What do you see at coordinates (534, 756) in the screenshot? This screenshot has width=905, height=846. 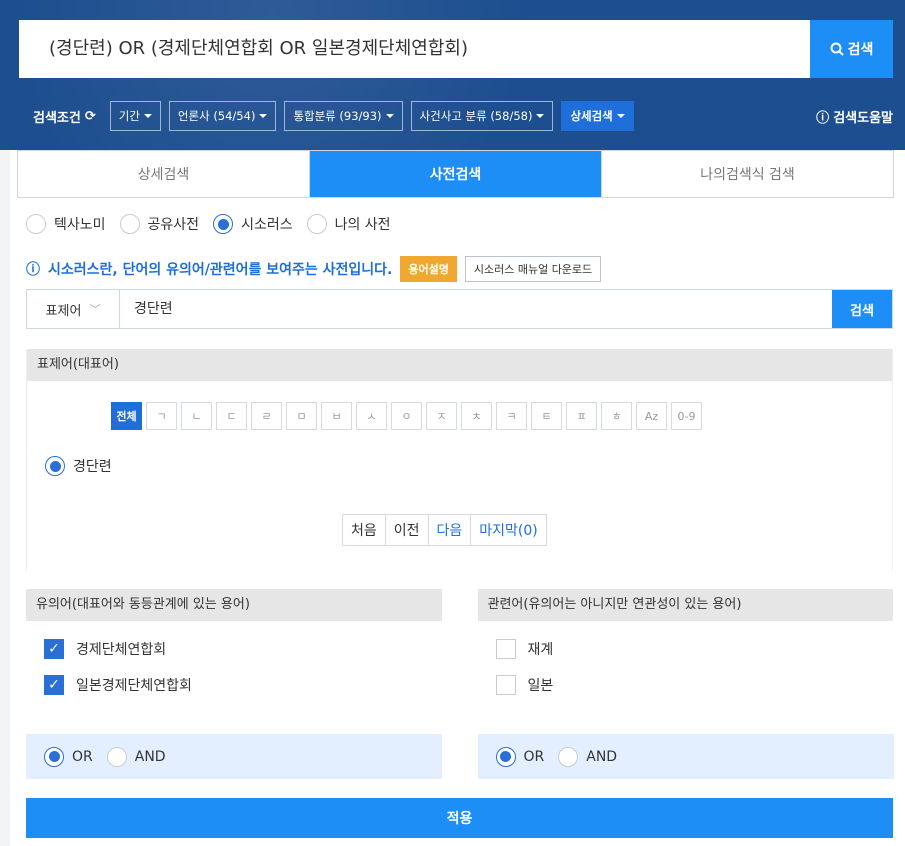 I see `radio-label: OR` at bounding box center [534, 756].